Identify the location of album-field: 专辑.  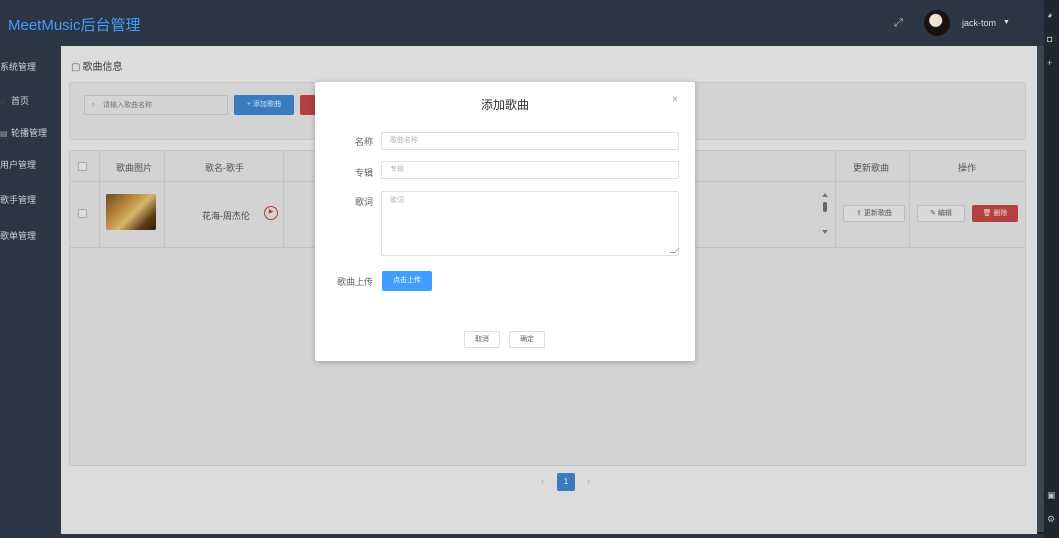
(530, 170).